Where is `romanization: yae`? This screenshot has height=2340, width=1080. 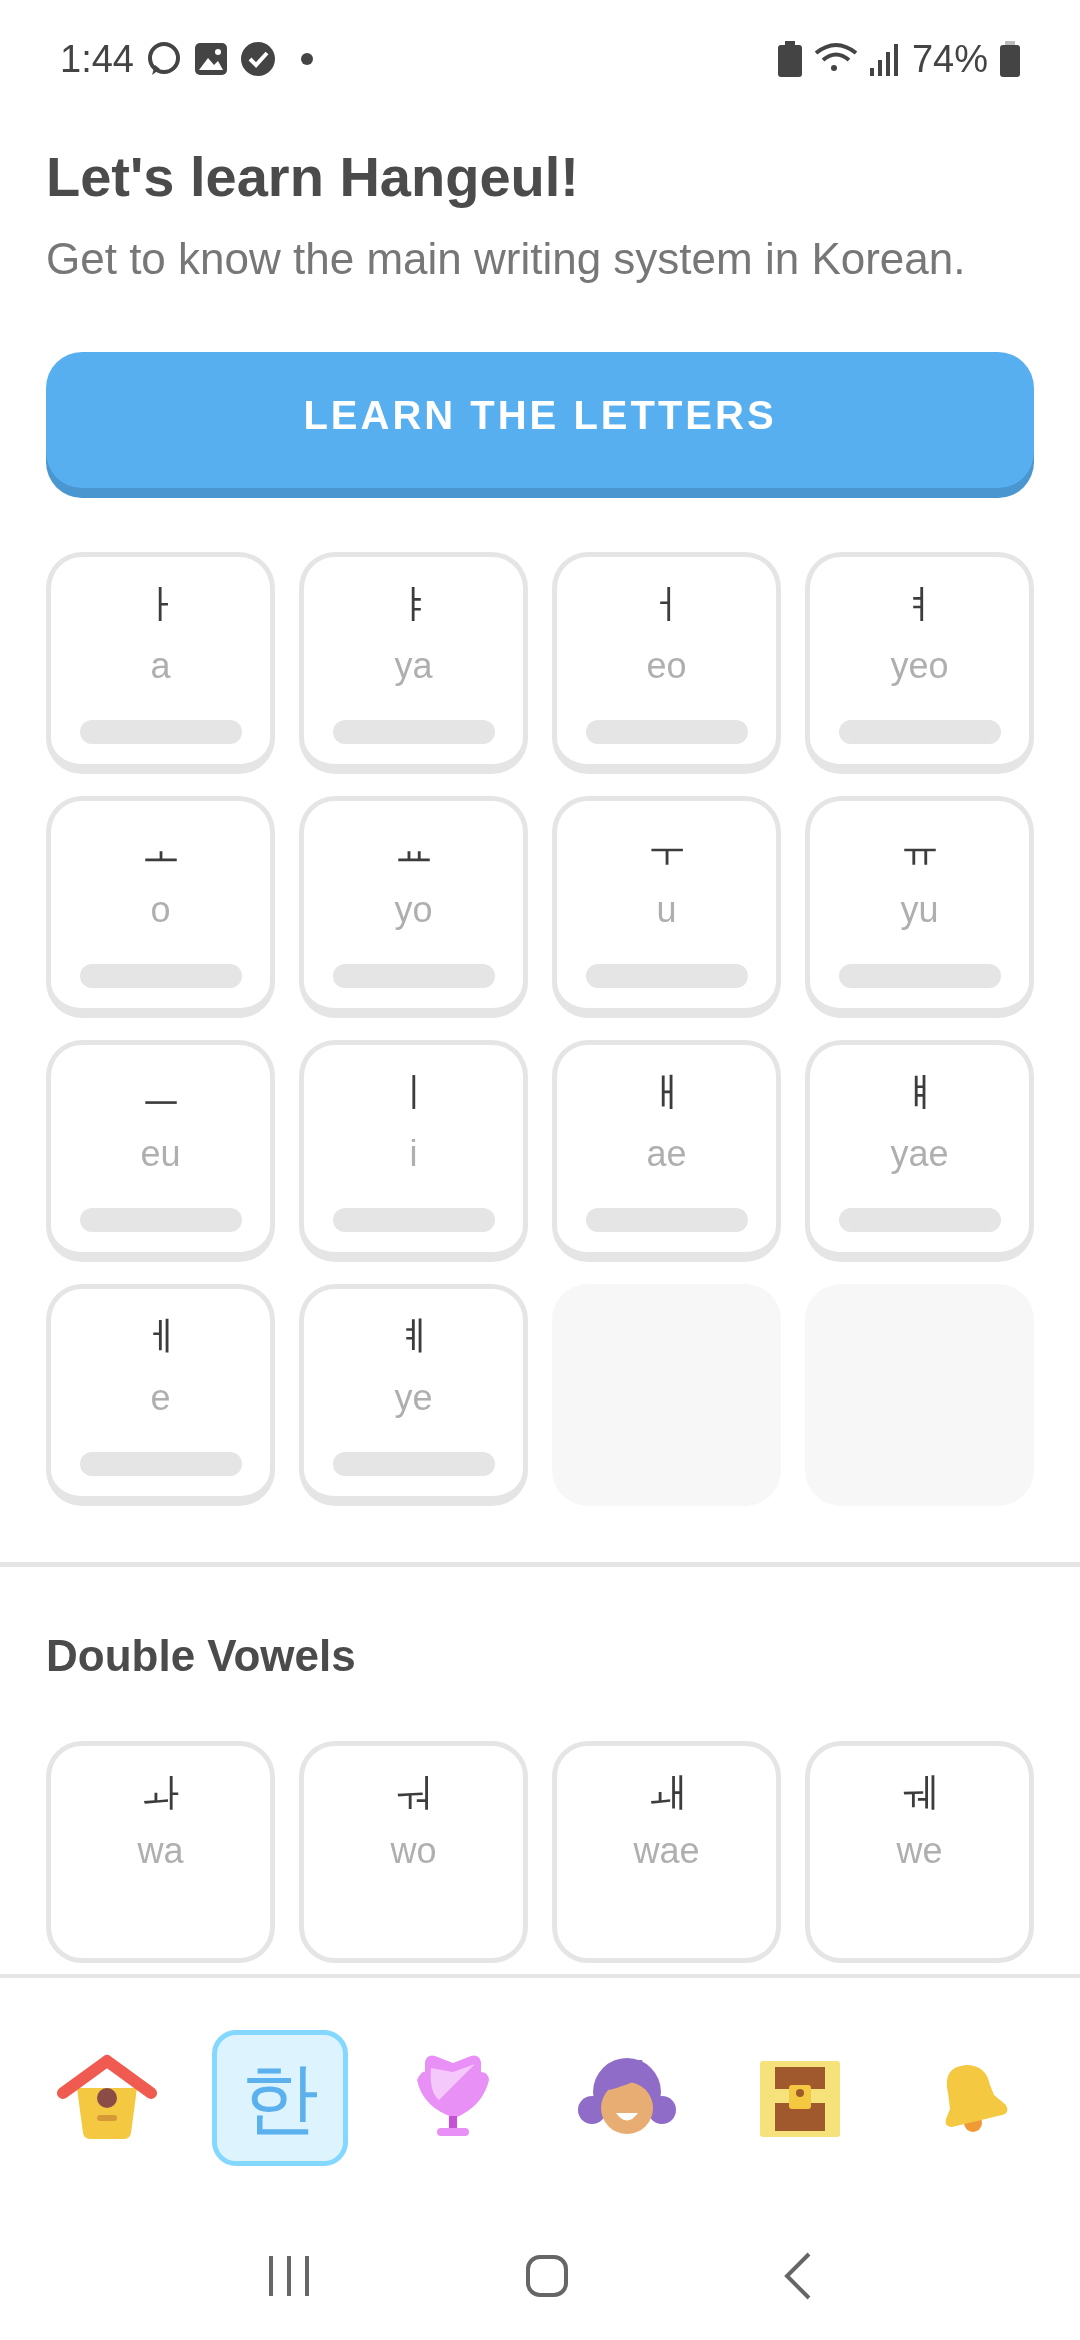 romanization: yae is located at coordinates (919, 1154).